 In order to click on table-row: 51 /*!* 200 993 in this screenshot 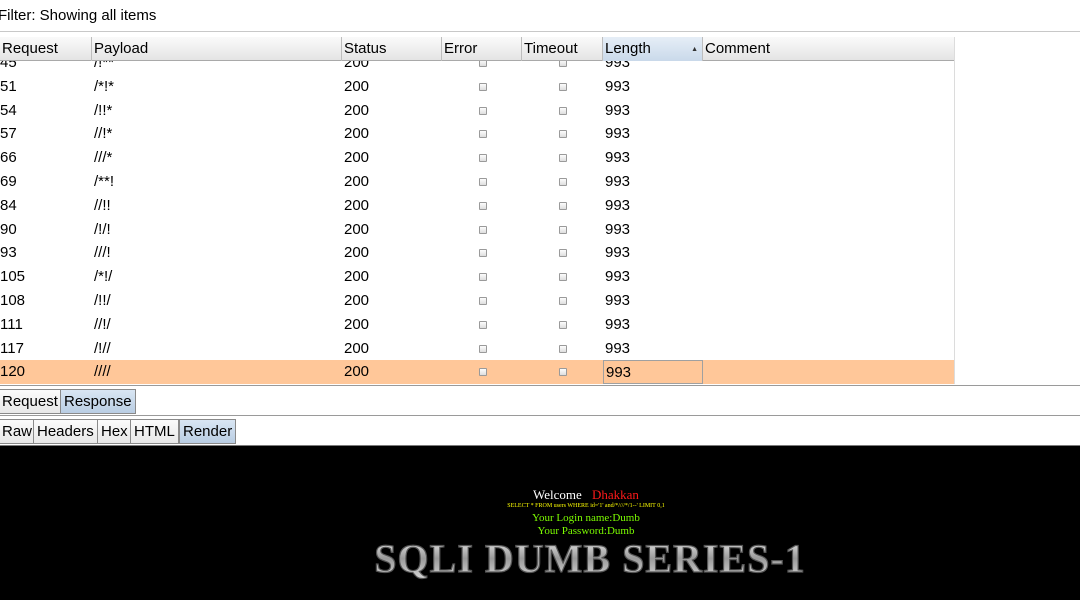, I will do `click(477, 87)`.